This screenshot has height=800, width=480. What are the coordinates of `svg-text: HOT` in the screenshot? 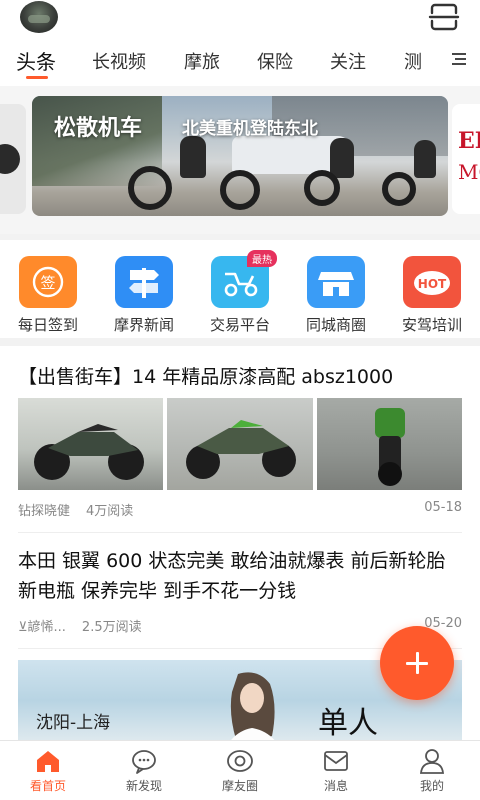 It's located at (432, 284).